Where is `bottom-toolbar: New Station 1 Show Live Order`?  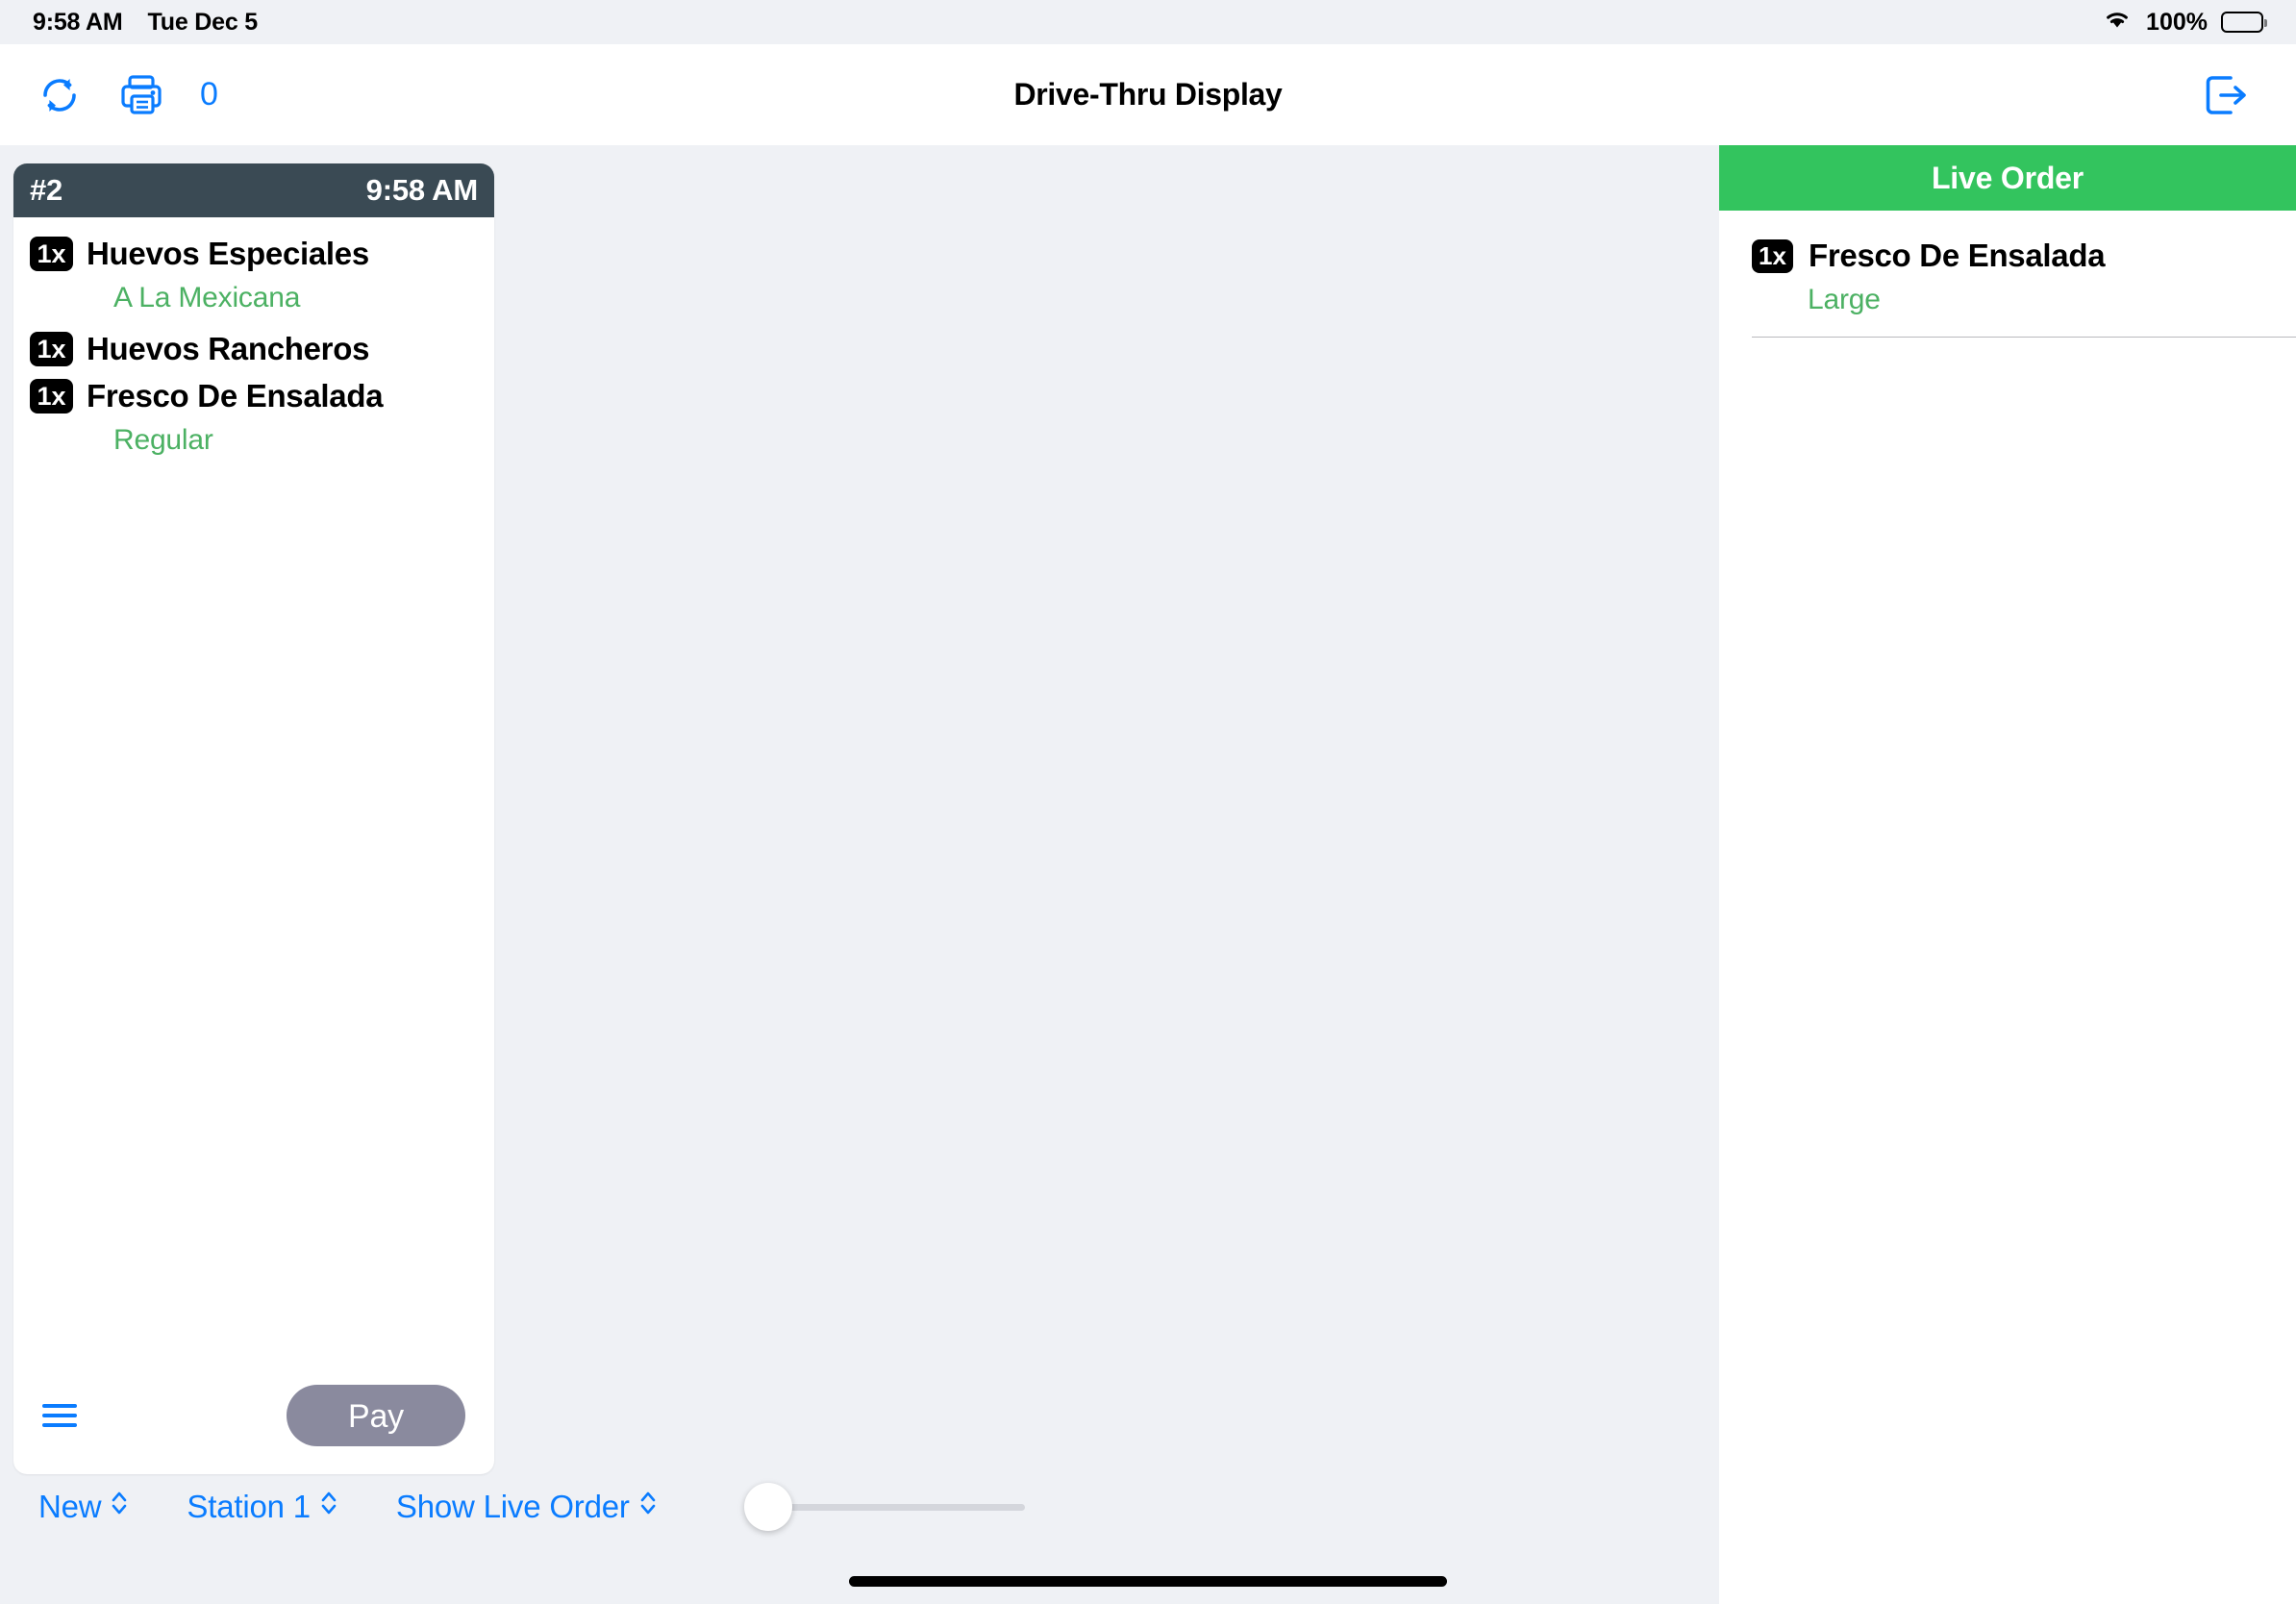 bottom-toolbar: New Station 1 Show Live Order is located at coordinates (859, 1506).